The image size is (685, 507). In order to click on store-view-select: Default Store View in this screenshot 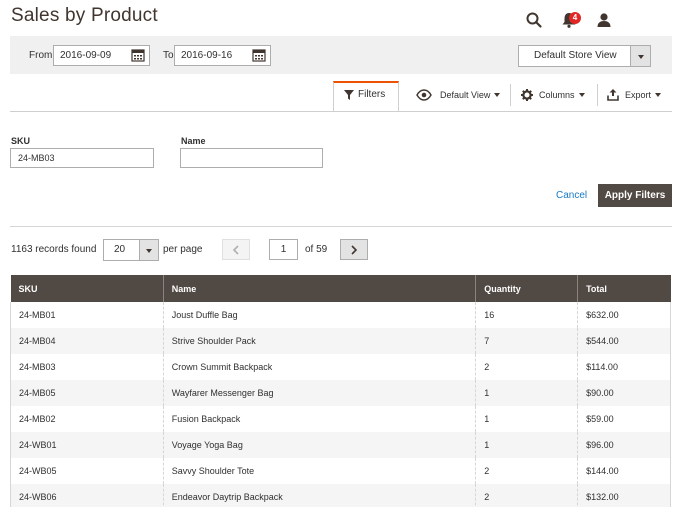, I will do `click(584, 56)`.